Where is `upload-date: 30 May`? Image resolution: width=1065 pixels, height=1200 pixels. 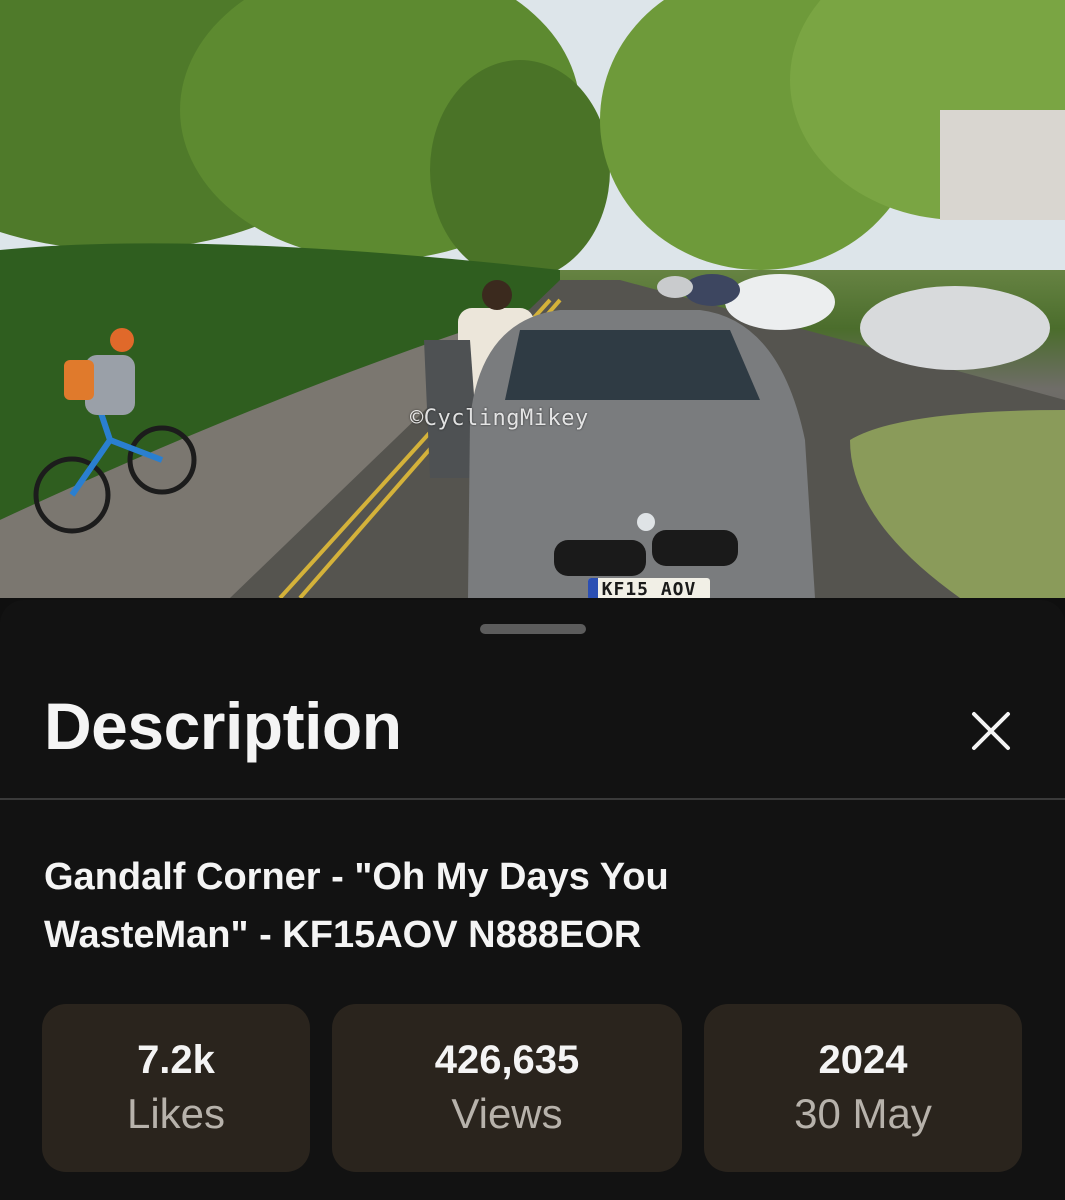 upload-date: 30 May is located at coordinates (863, 1113).